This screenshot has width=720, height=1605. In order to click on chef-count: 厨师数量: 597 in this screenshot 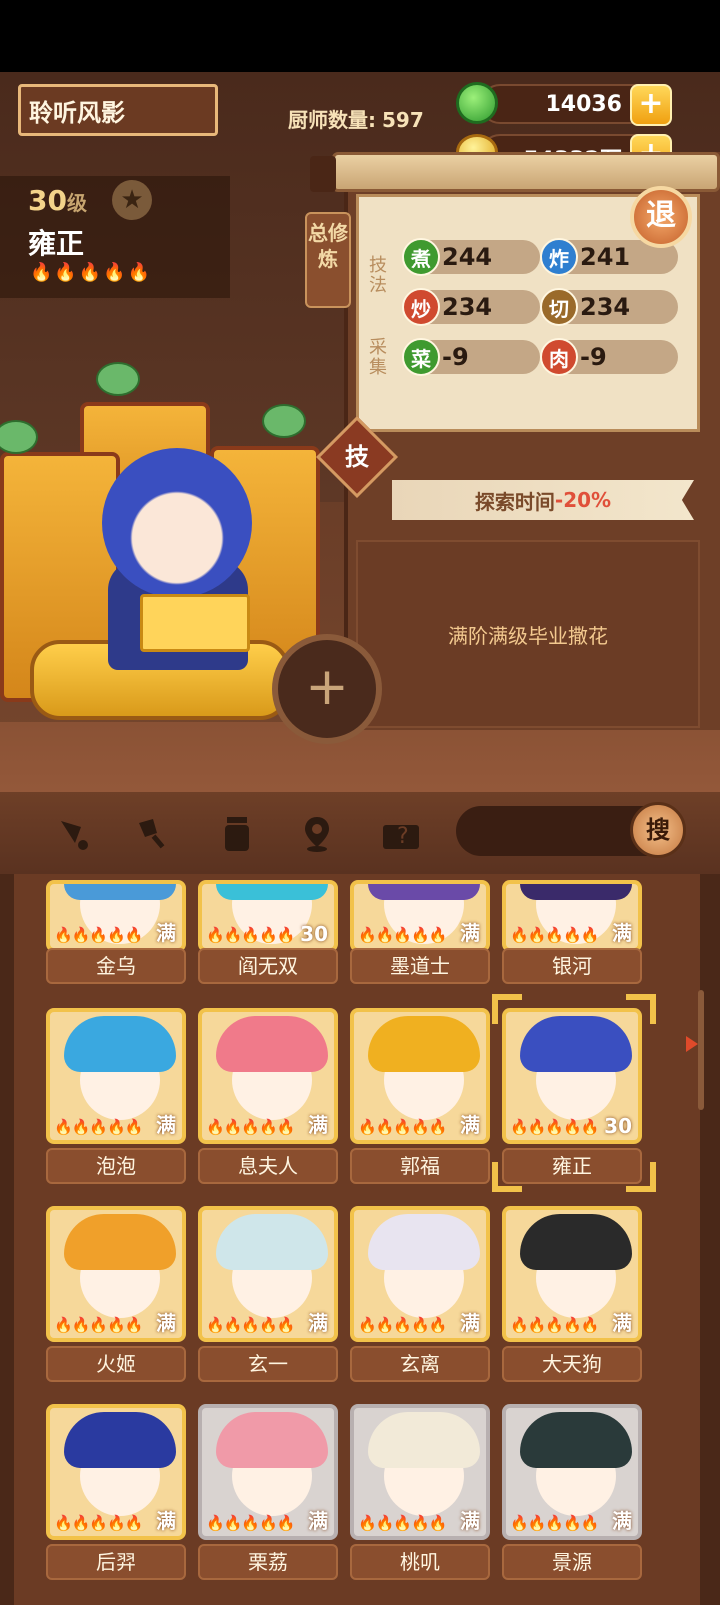, I will do `click(353, 118)`.